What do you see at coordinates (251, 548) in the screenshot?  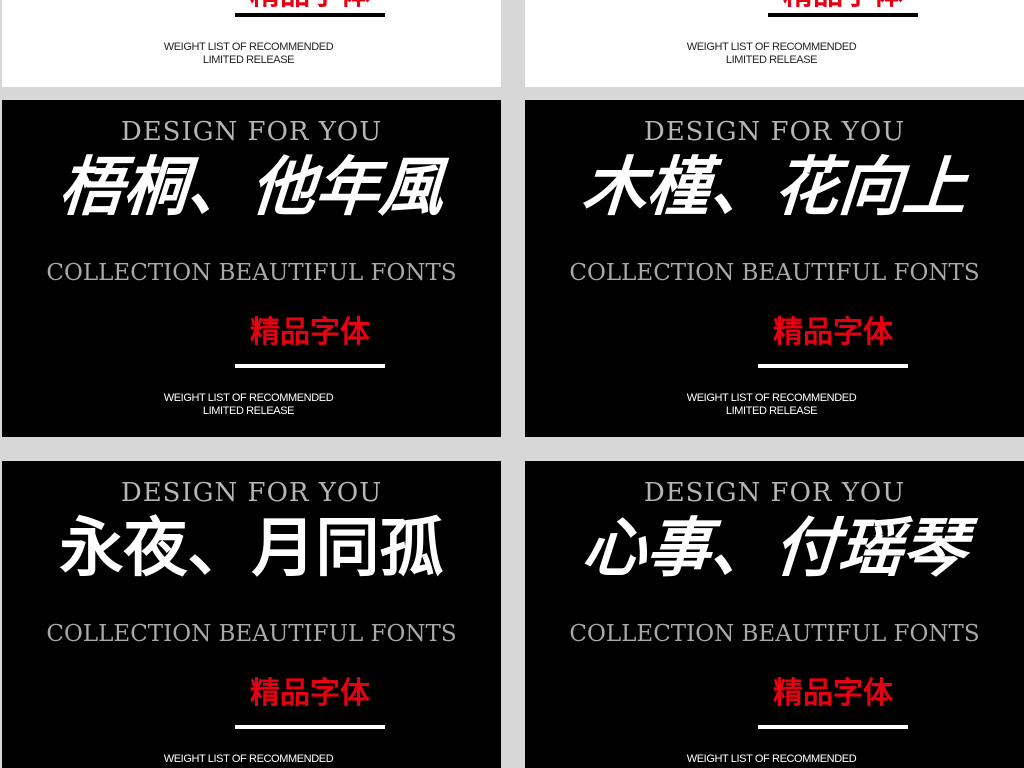 I see `font-sample-title: 永夜、月同孤` at bounding box center [251, 548].